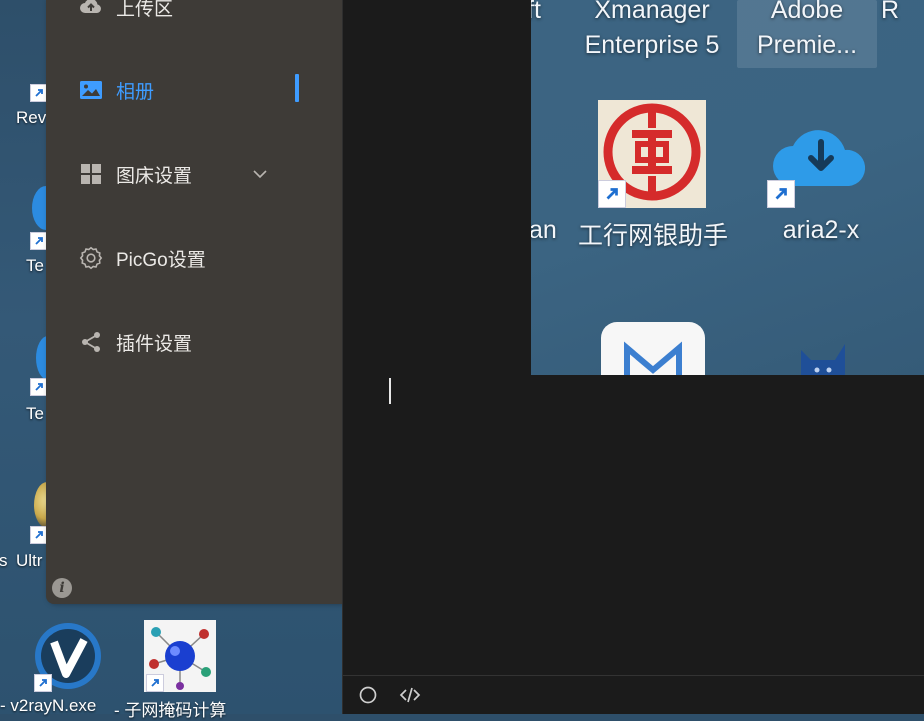 The image size is (924, 721). I want to click on menu-item-label: 图床设置, so click(154, 176).